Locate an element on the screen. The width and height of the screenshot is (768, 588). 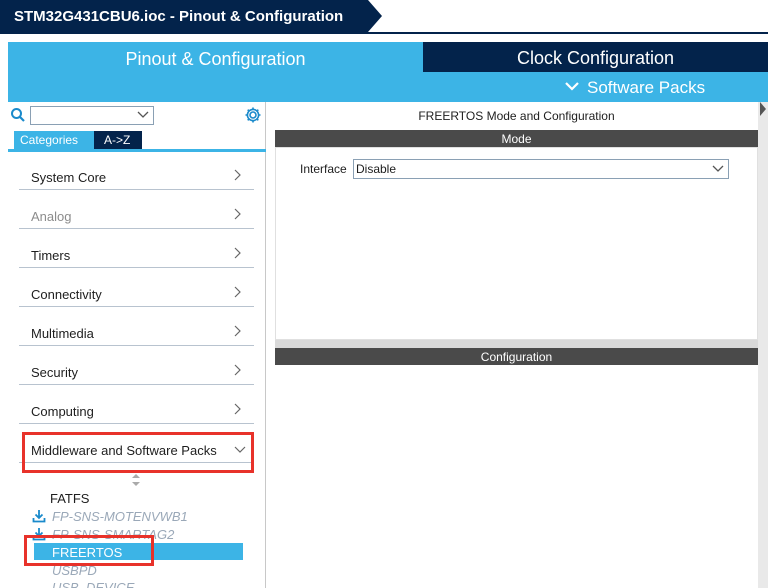
middleware-item-fatfs: FATFS is located at coordinates (150, 498).